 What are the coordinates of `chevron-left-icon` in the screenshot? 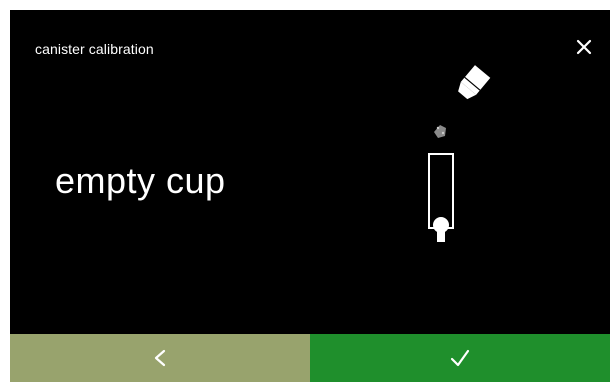 It's located at (160, 358).